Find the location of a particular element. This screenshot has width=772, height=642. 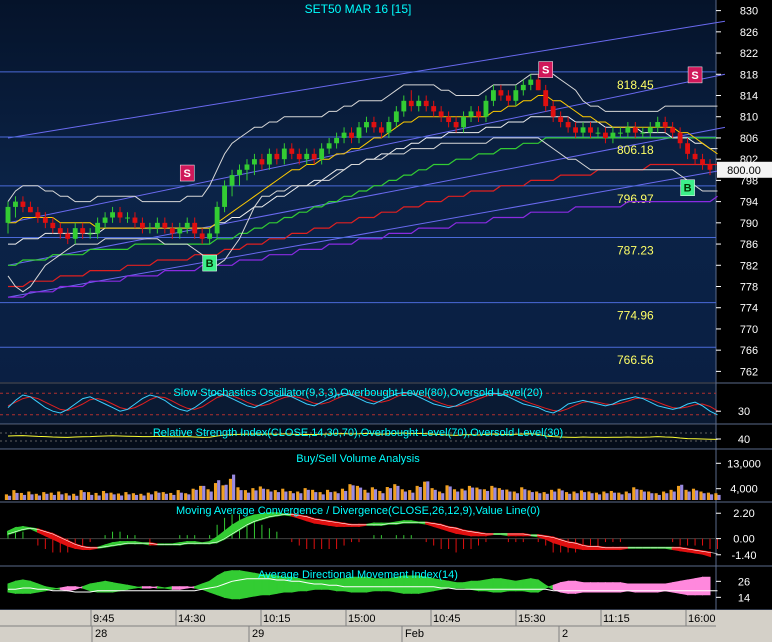

price-tick-label: 814 is located at coordinates (749, 97).